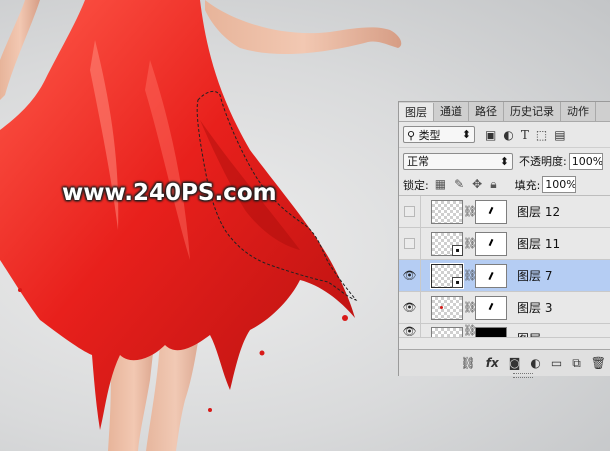 Image resolution: width=610 pixels, height=451 pixels. Describe the element at coordinates (418, 161) in the screenshot. I see `blend-mode-value: 正常` at that location.